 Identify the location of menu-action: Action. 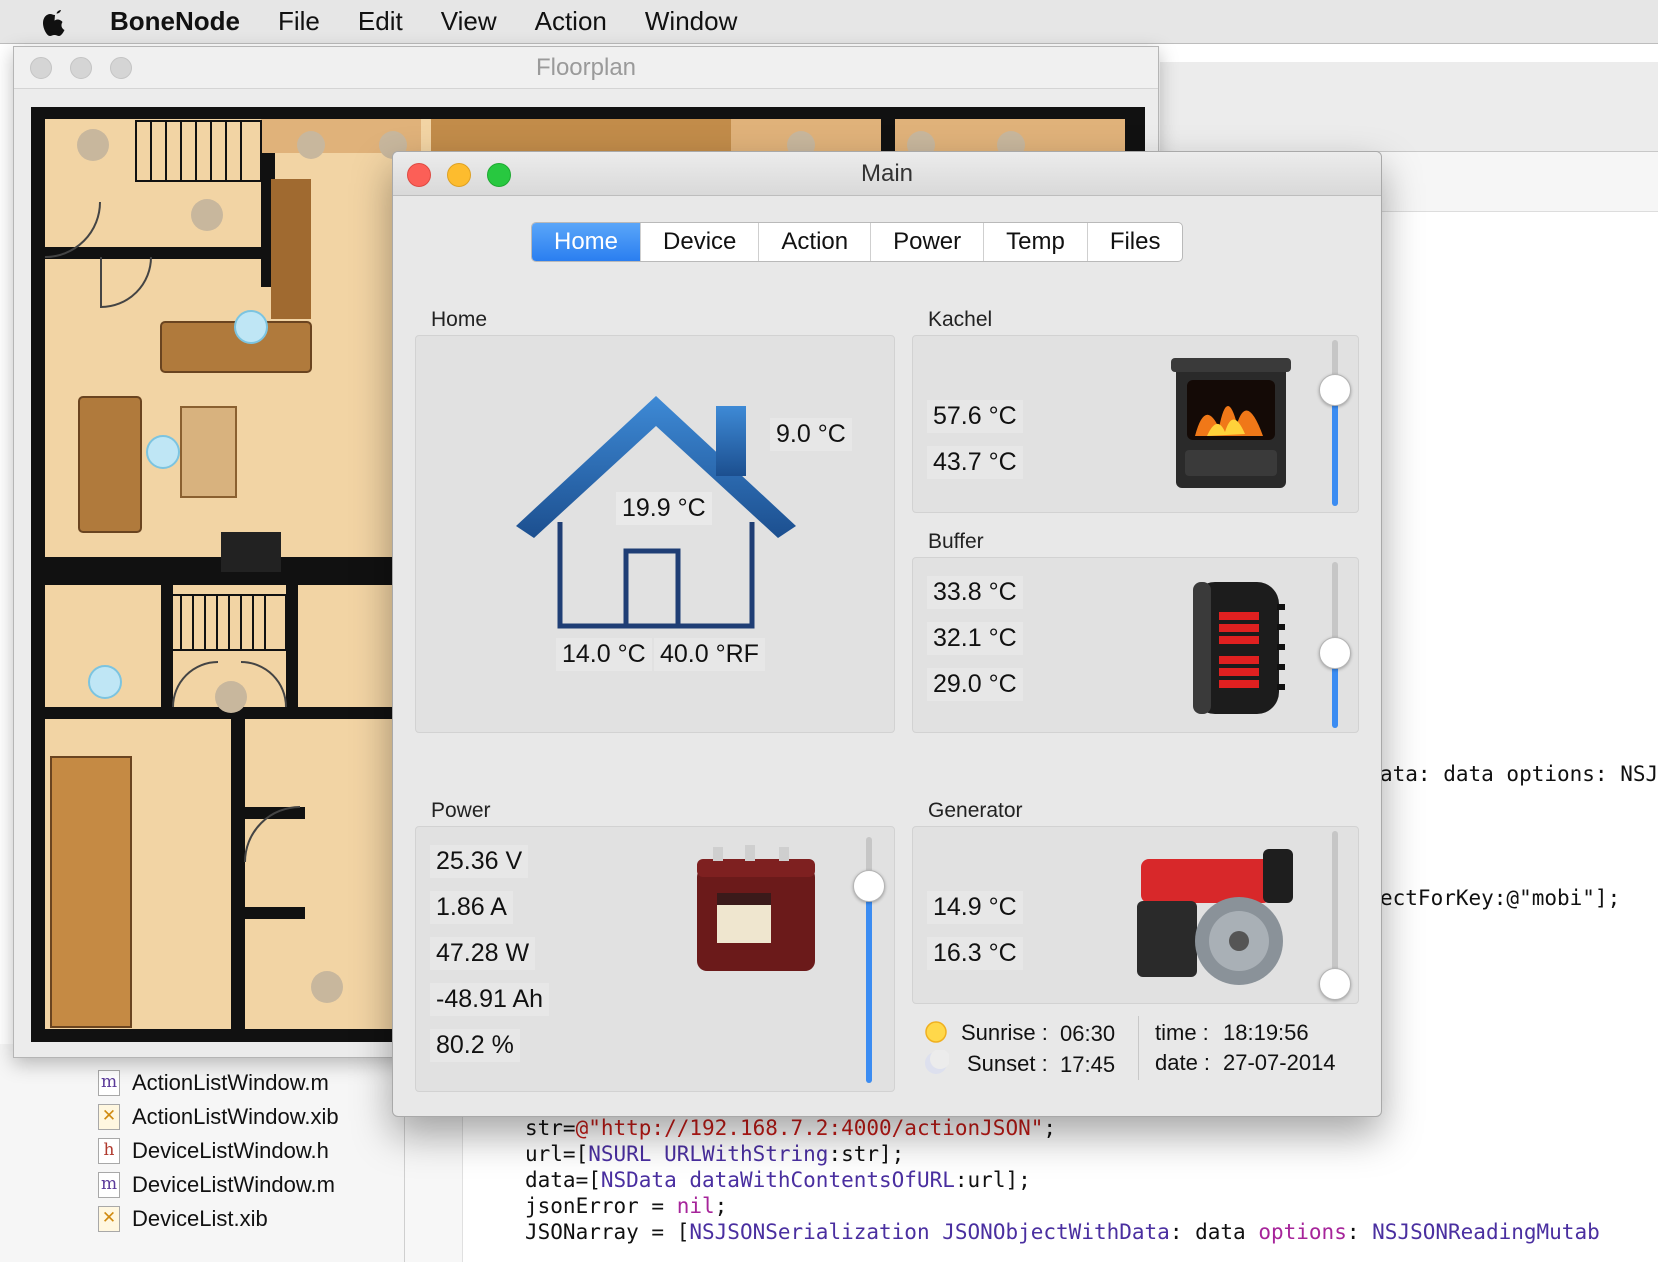
(571, 21).